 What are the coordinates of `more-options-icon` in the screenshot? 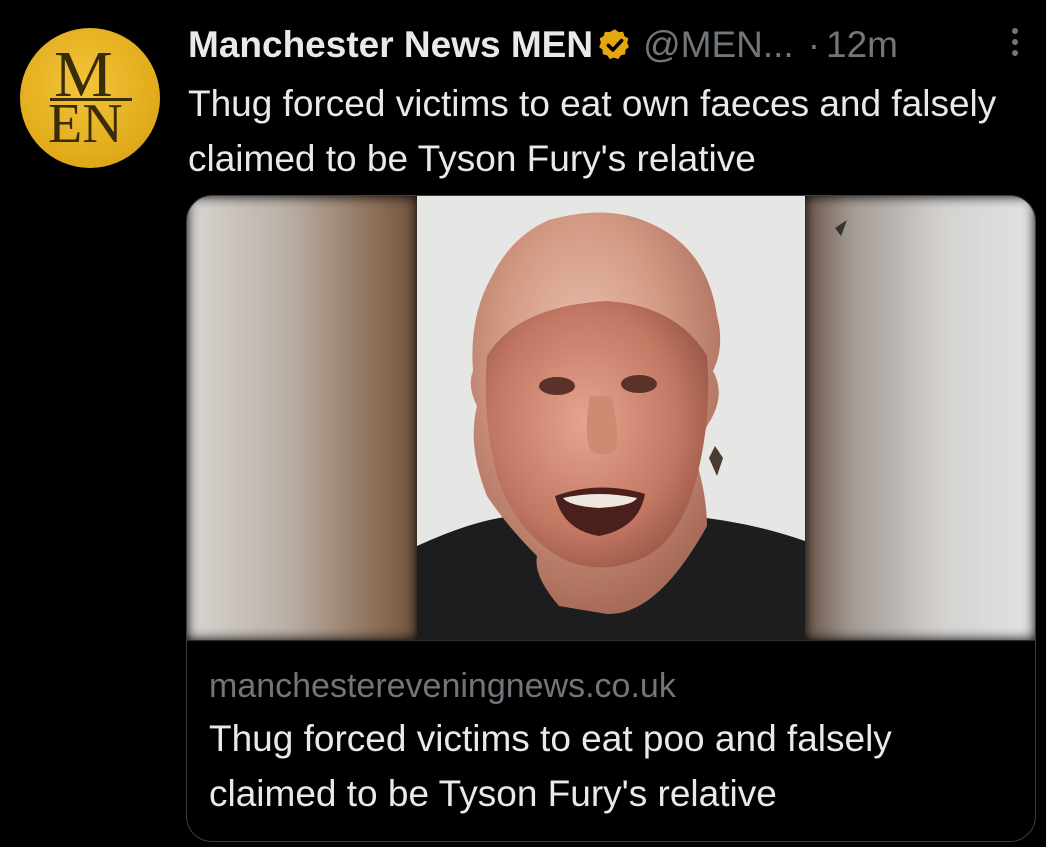 It's located at (1015, 42).